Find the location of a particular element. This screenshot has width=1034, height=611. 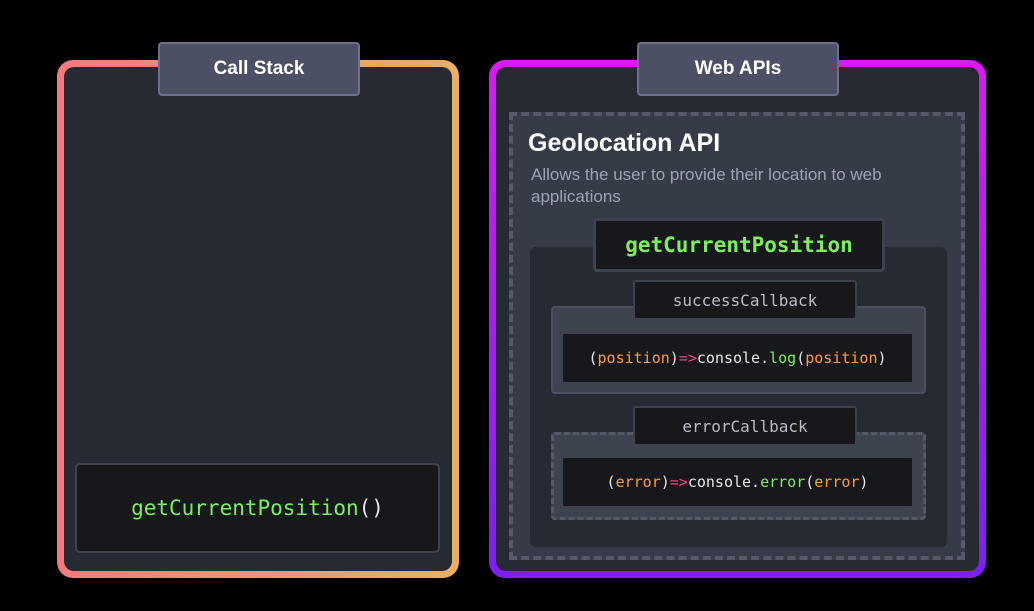

code-param: position is located at coordinates (633, 358).